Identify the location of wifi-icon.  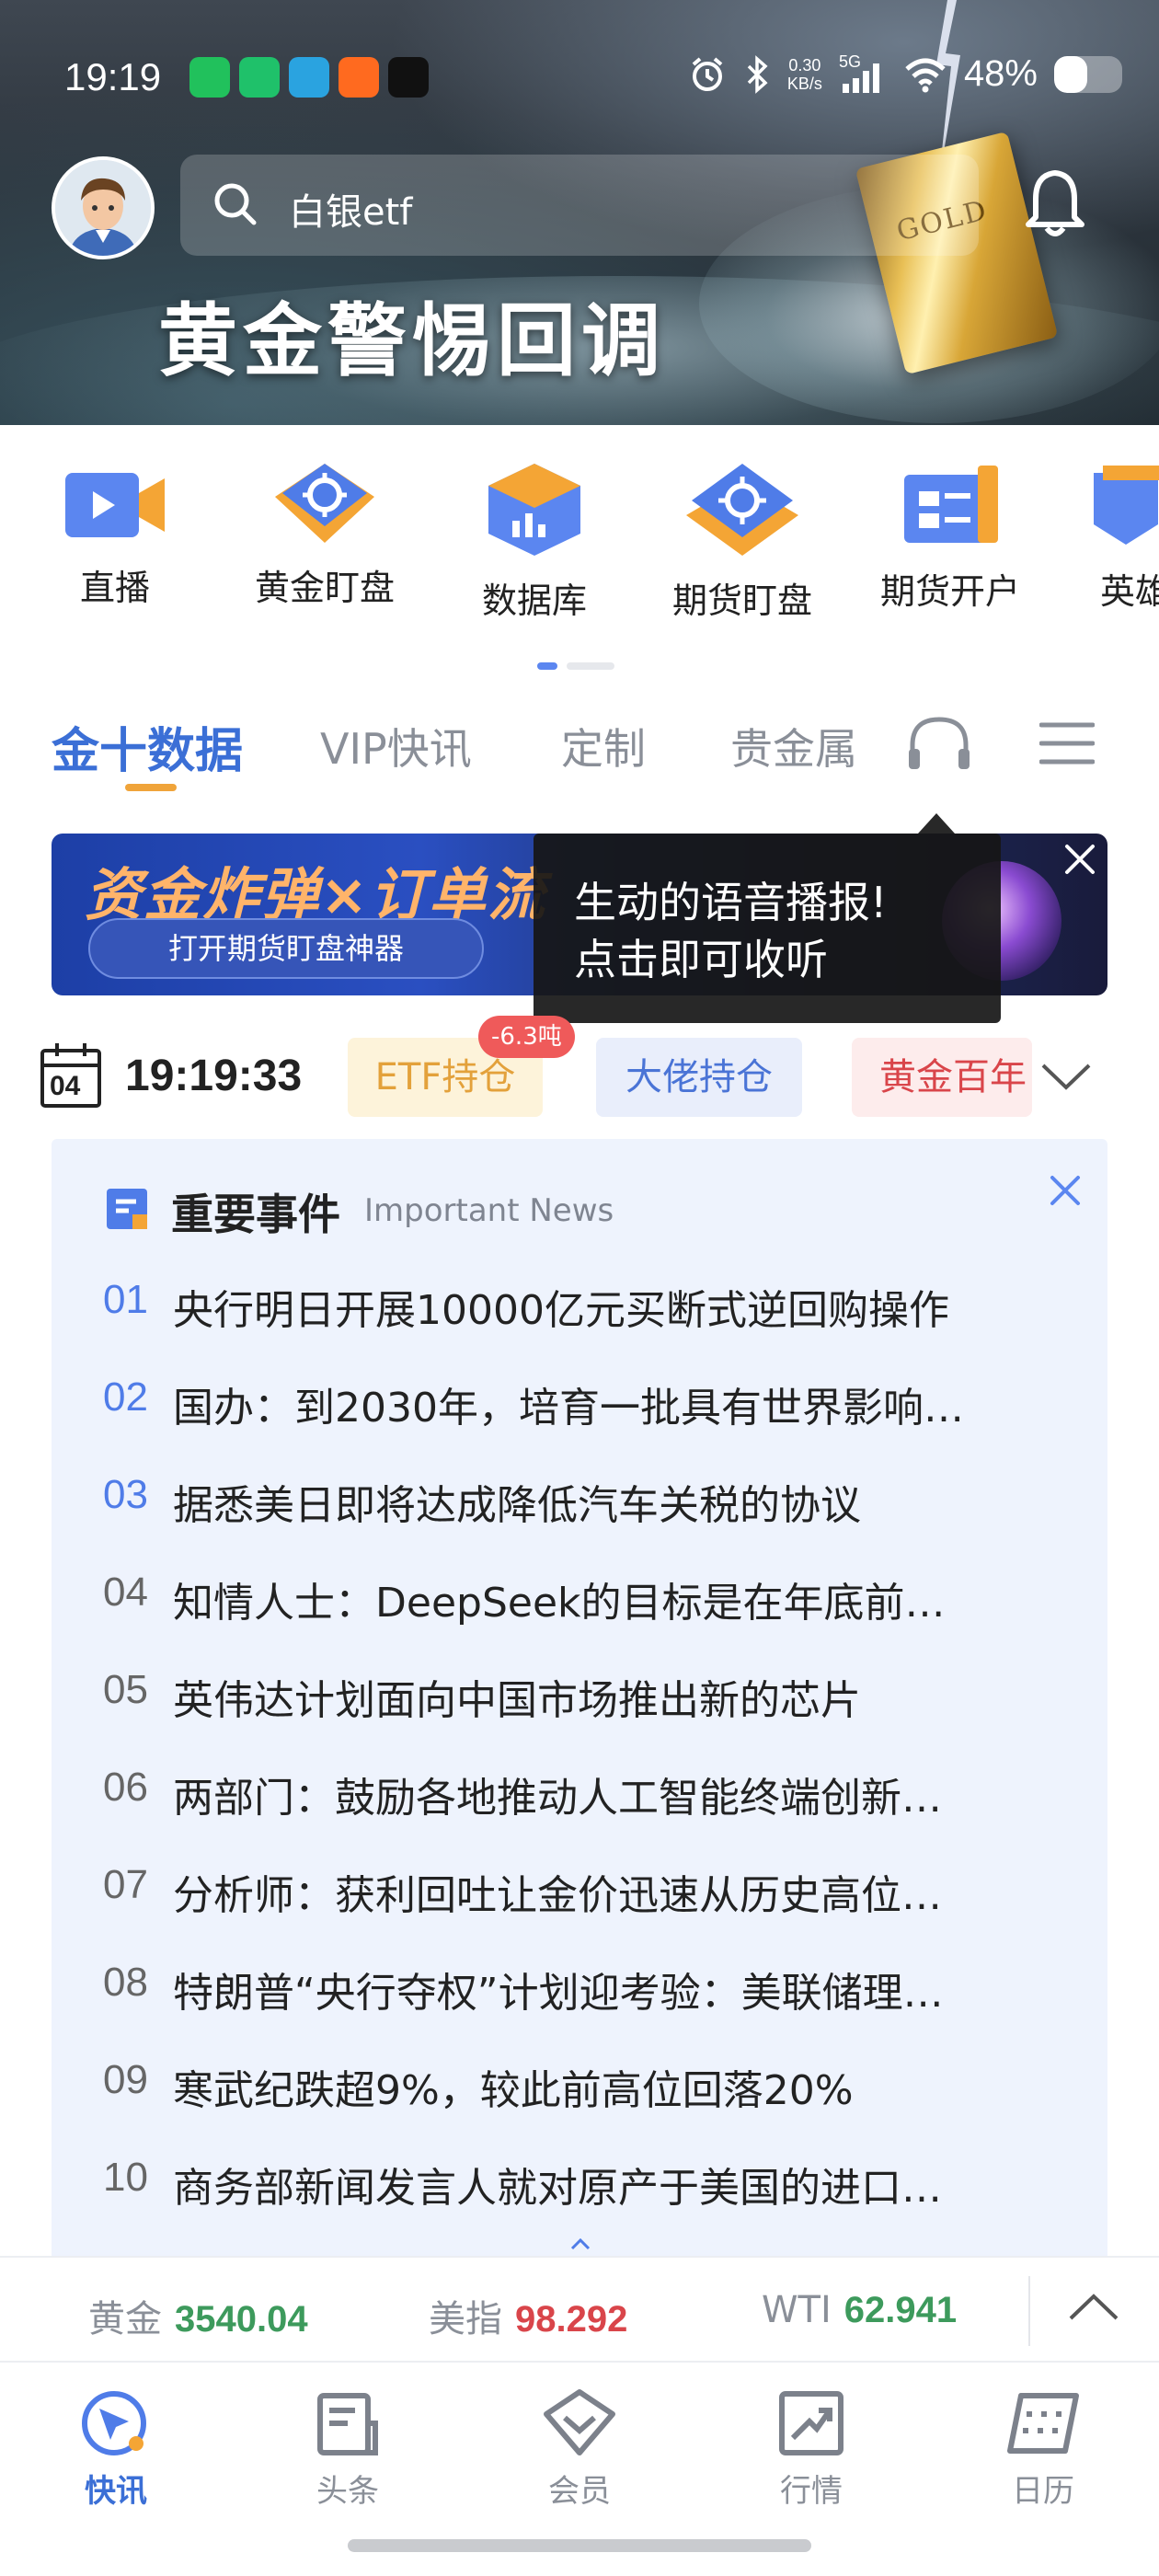
(925, 75).